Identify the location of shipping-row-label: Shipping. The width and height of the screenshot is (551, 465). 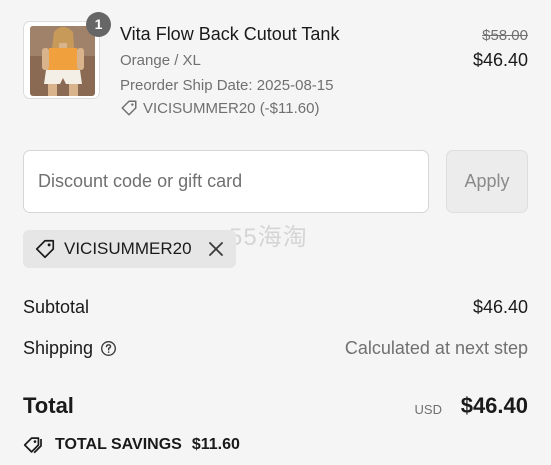
(70, 348).